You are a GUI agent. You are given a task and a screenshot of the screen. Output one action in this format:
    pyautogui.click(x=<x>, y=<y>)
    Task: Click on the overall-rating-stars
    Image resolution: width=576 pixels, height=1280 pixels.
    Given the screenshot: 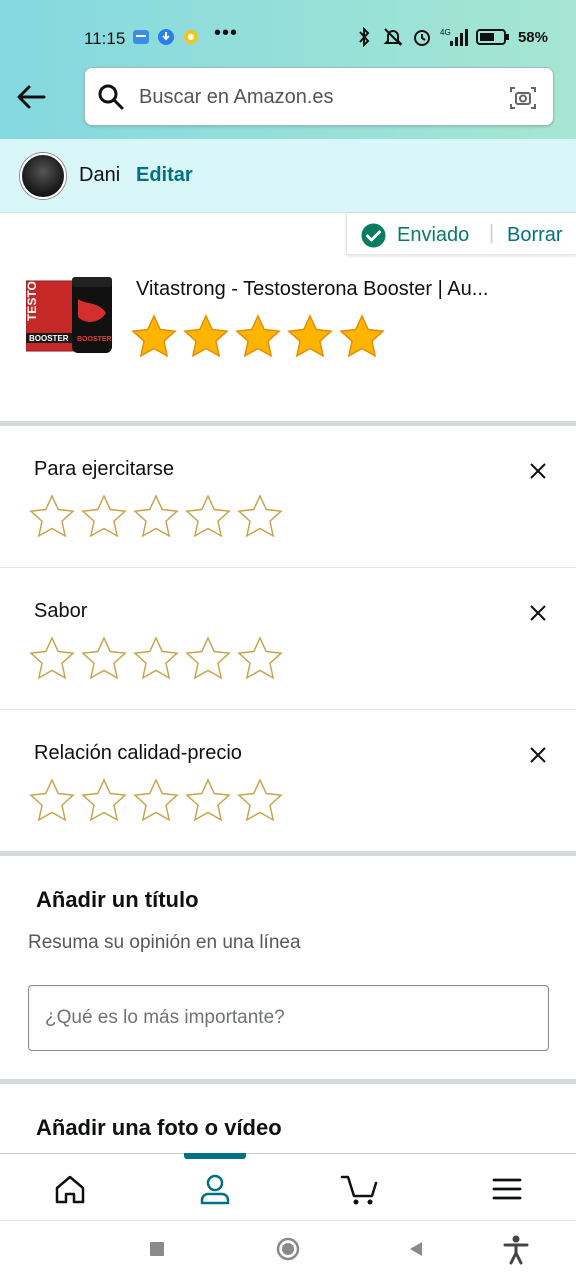 What is the action you would take?
    pyautogui.click(x=258, y=337)
    